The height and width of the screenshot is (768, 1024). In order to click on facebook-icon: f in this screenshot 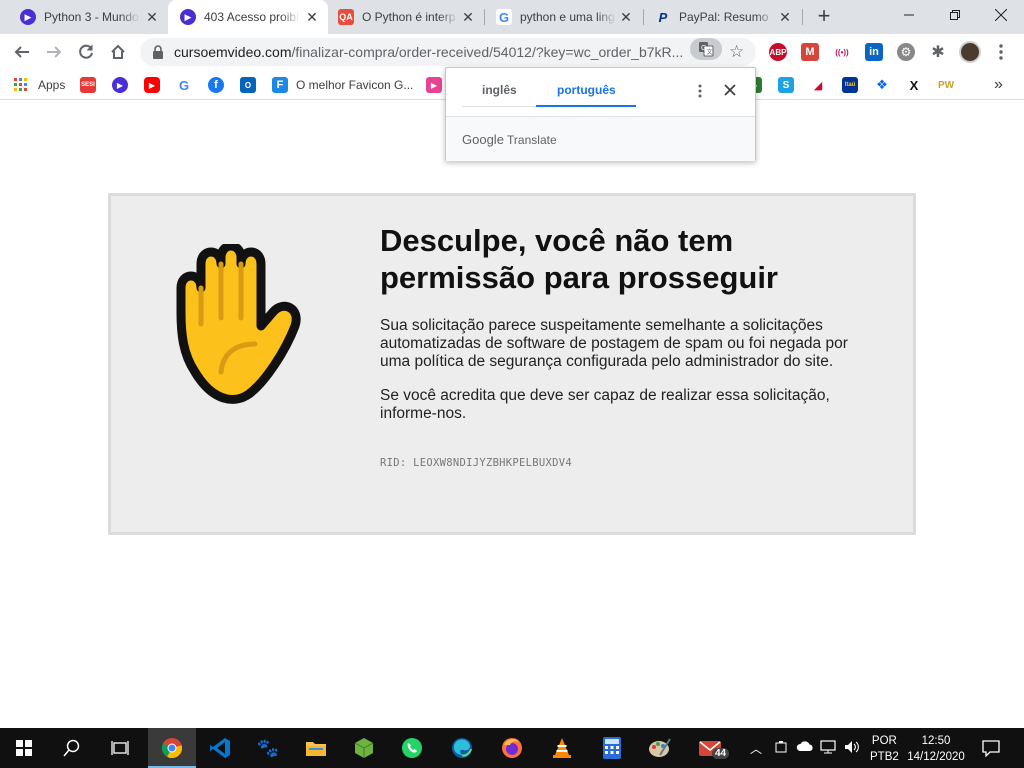, I will do `click(216, 85)`.